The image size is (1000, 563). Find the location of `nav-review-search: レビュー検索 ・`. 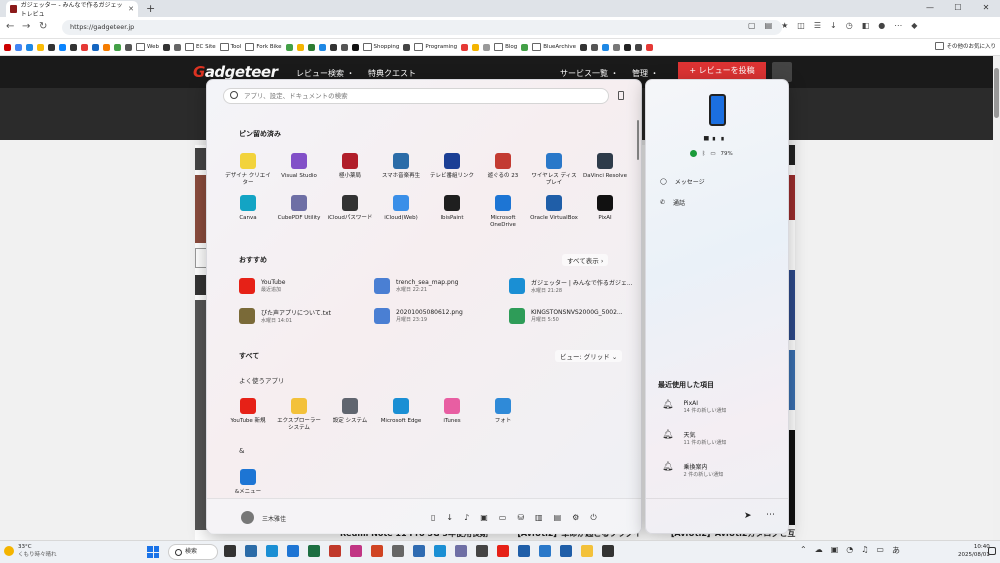

nav-review-search: レビュー検索 ・ is located at coordinates (325, 73).